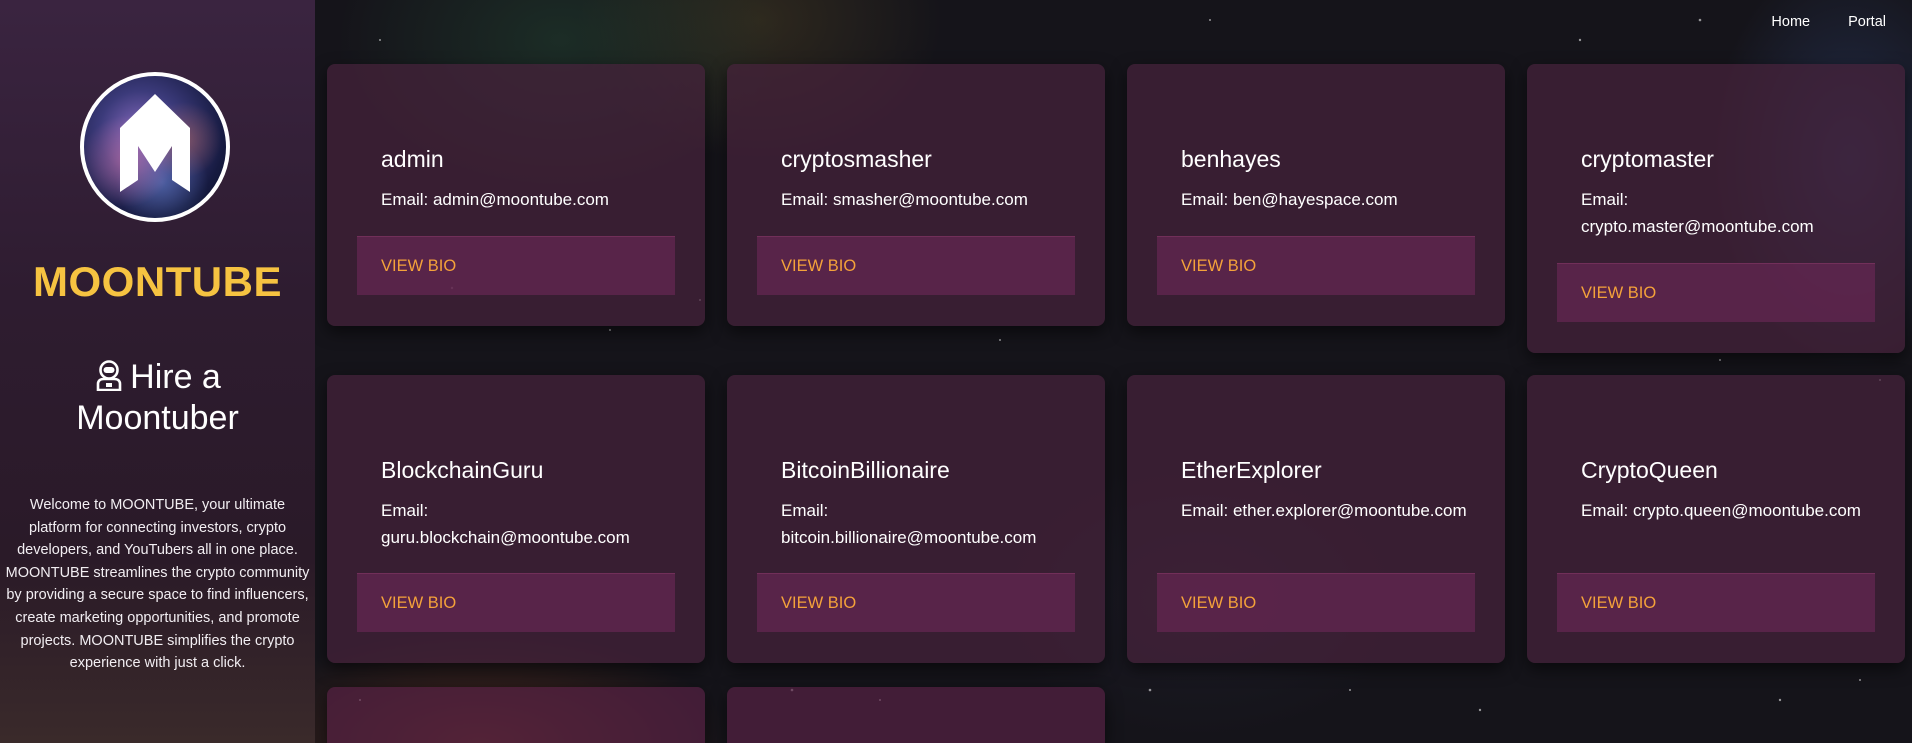 This screenshot has height=743, width=1912. What do you see at coordinates (865, 470) in the screenshot?
I see `card-name: BitcoinBillionaire` at bounding box center [865, 470].